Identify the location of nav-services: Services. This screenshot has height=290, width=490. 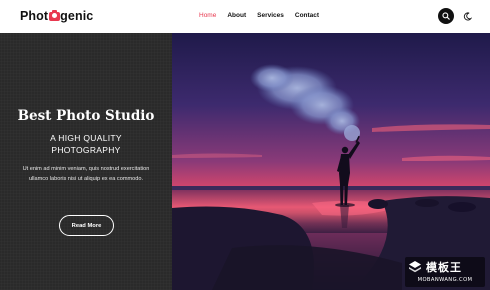
(270, 15).